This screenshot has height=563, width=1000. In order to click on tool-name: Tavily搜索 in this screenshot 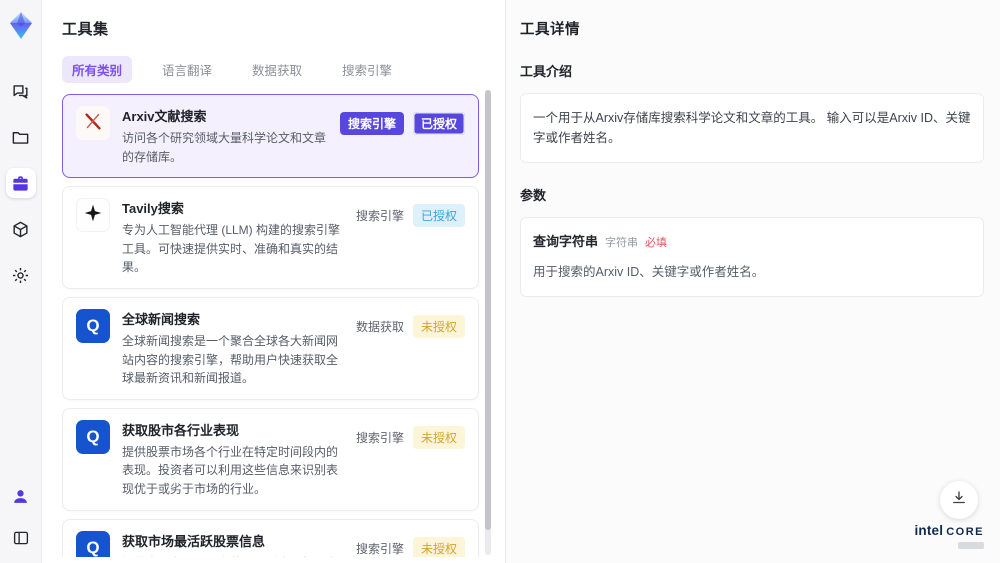, I will do `click(153, 209)`.